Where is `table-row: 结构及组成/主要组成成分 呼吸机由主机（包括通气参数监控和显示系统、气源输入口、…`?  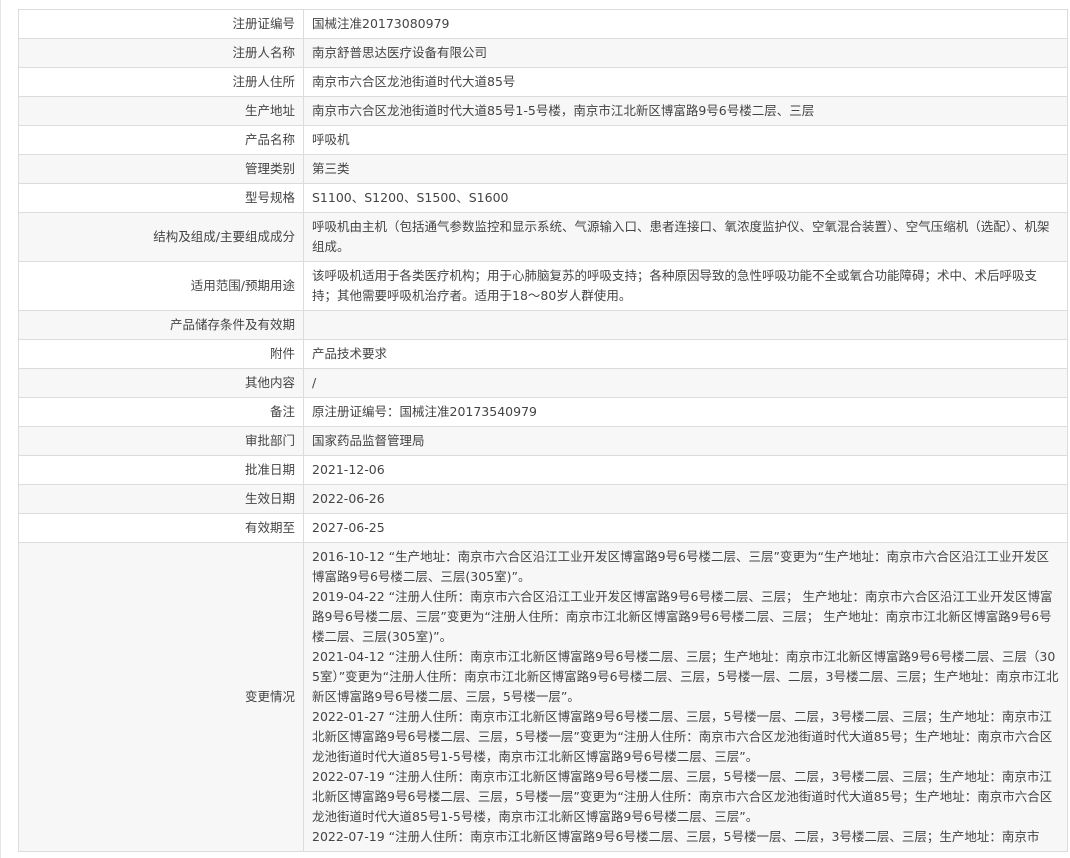 table-row: 结构及组成/主要组成成分 呼吸机由主机（包括通气参数监控和显示系统、气源输入口、… is located at coordinates (543, 237).